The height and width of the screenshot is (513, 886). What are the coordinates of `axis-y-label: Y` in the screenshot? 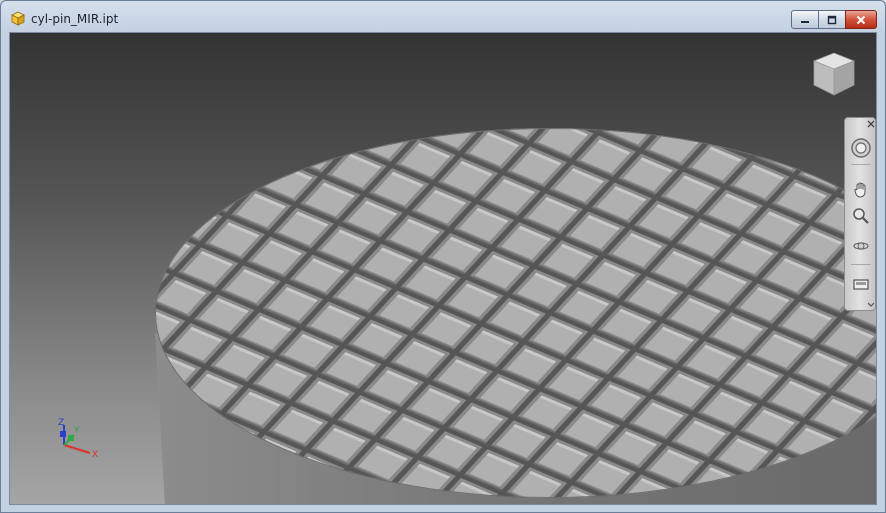 It's located at (76, 431).